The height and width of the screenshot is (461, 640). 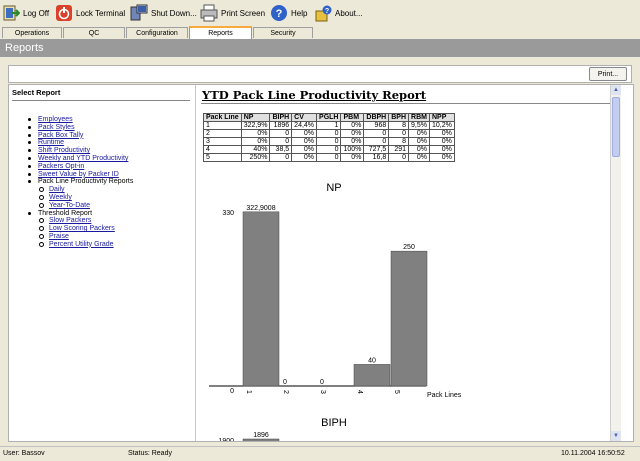 What do you see at coordinates (288, 13) in the screenshot?
I see `help-button: ? Help` at bounding box center [288, 13].